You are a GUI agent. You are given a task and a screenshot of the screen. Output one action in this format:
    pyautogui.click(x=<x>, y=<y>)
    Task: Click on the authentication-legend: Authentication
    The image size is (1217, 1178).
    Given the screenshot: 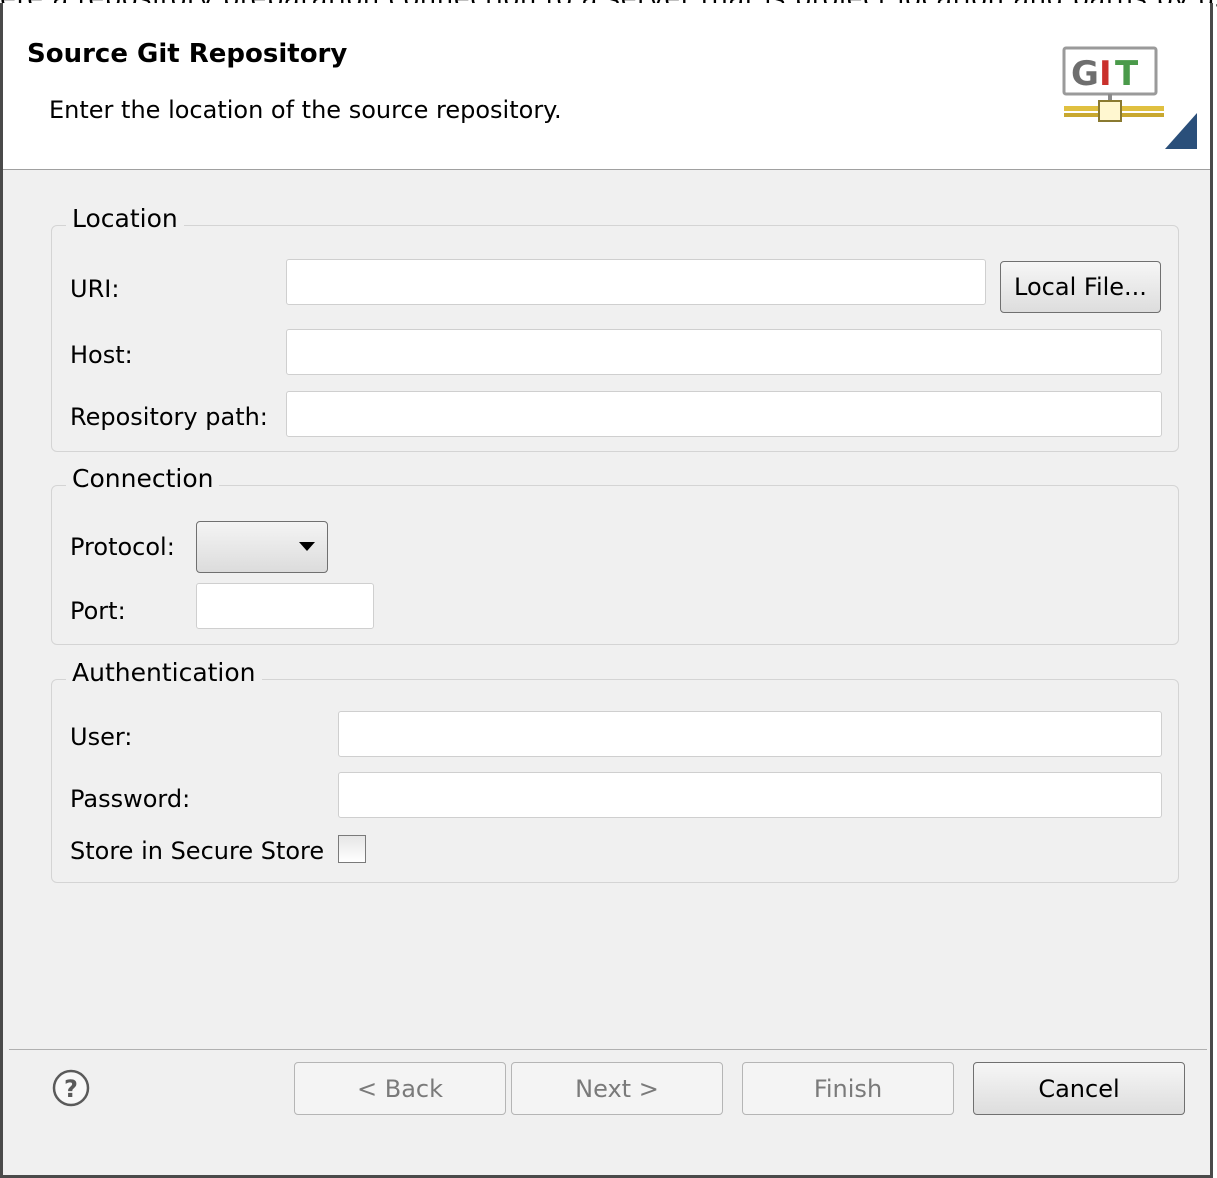 What is the action you would take?
    pyautogui.click(x=164, y=672)
    